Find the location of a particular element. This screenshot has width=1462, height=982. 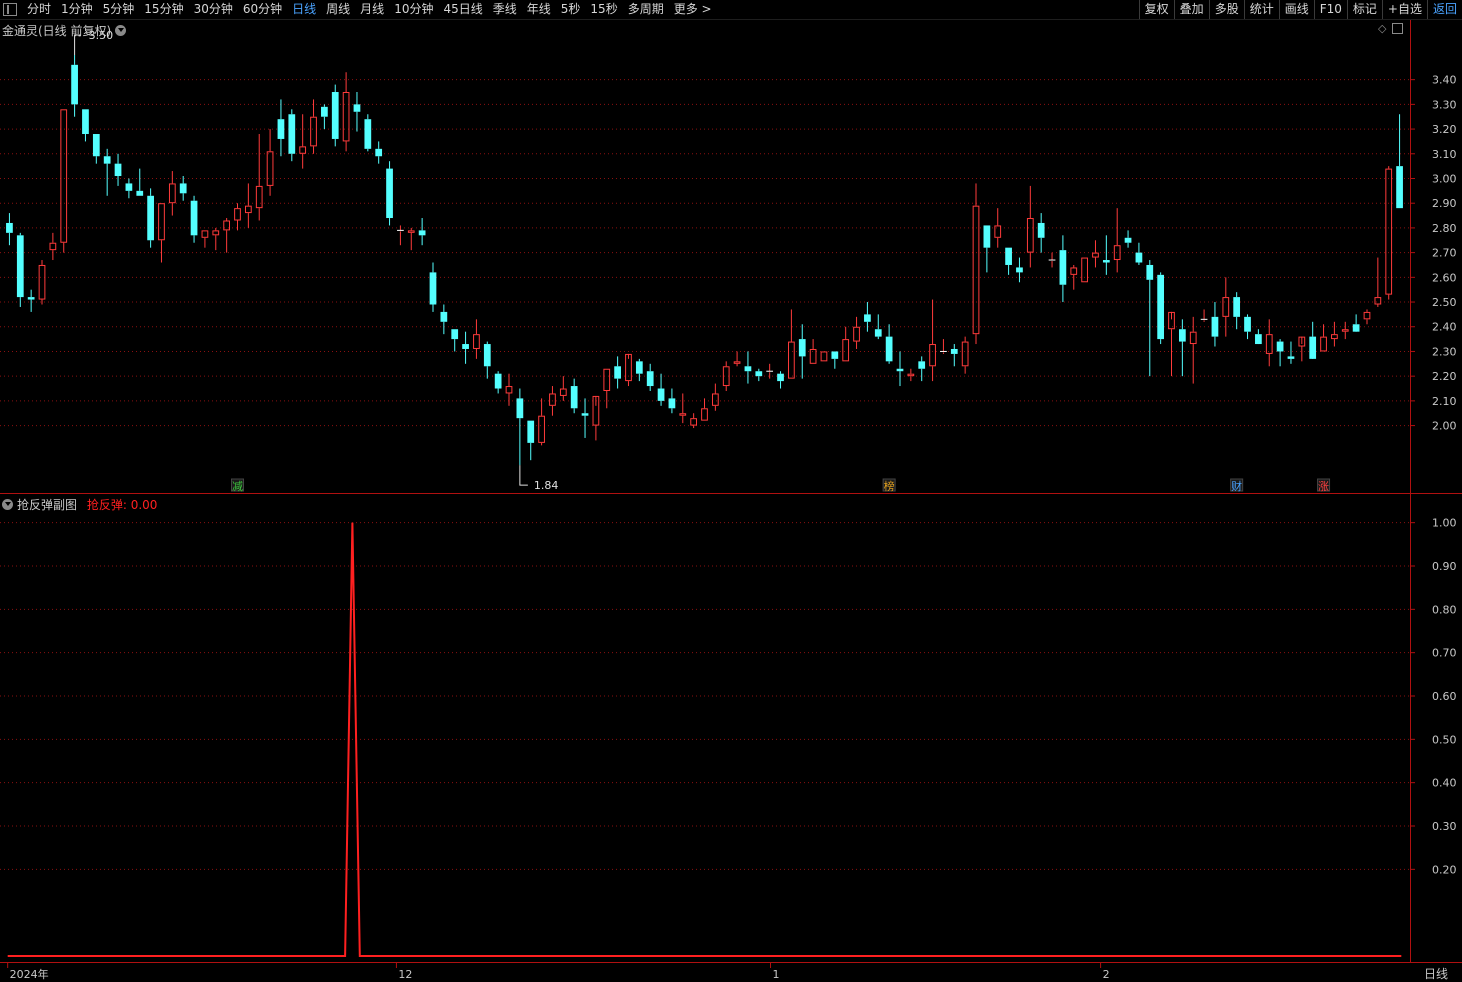

period-tab-3: 15分钟 is located at coordinates (163, 9).